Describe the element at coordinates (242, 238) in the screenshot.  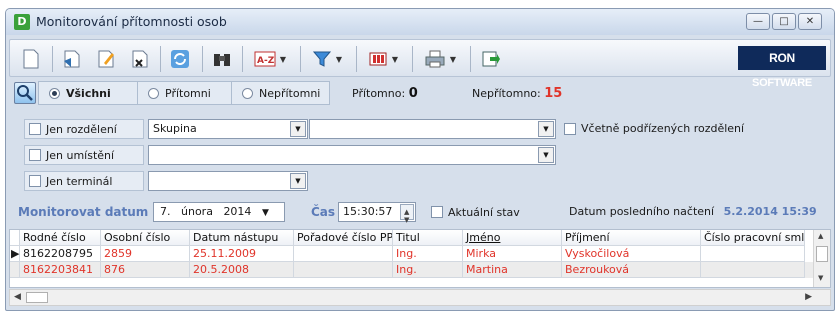
I see `col-header: Datum nástupu` at that location.